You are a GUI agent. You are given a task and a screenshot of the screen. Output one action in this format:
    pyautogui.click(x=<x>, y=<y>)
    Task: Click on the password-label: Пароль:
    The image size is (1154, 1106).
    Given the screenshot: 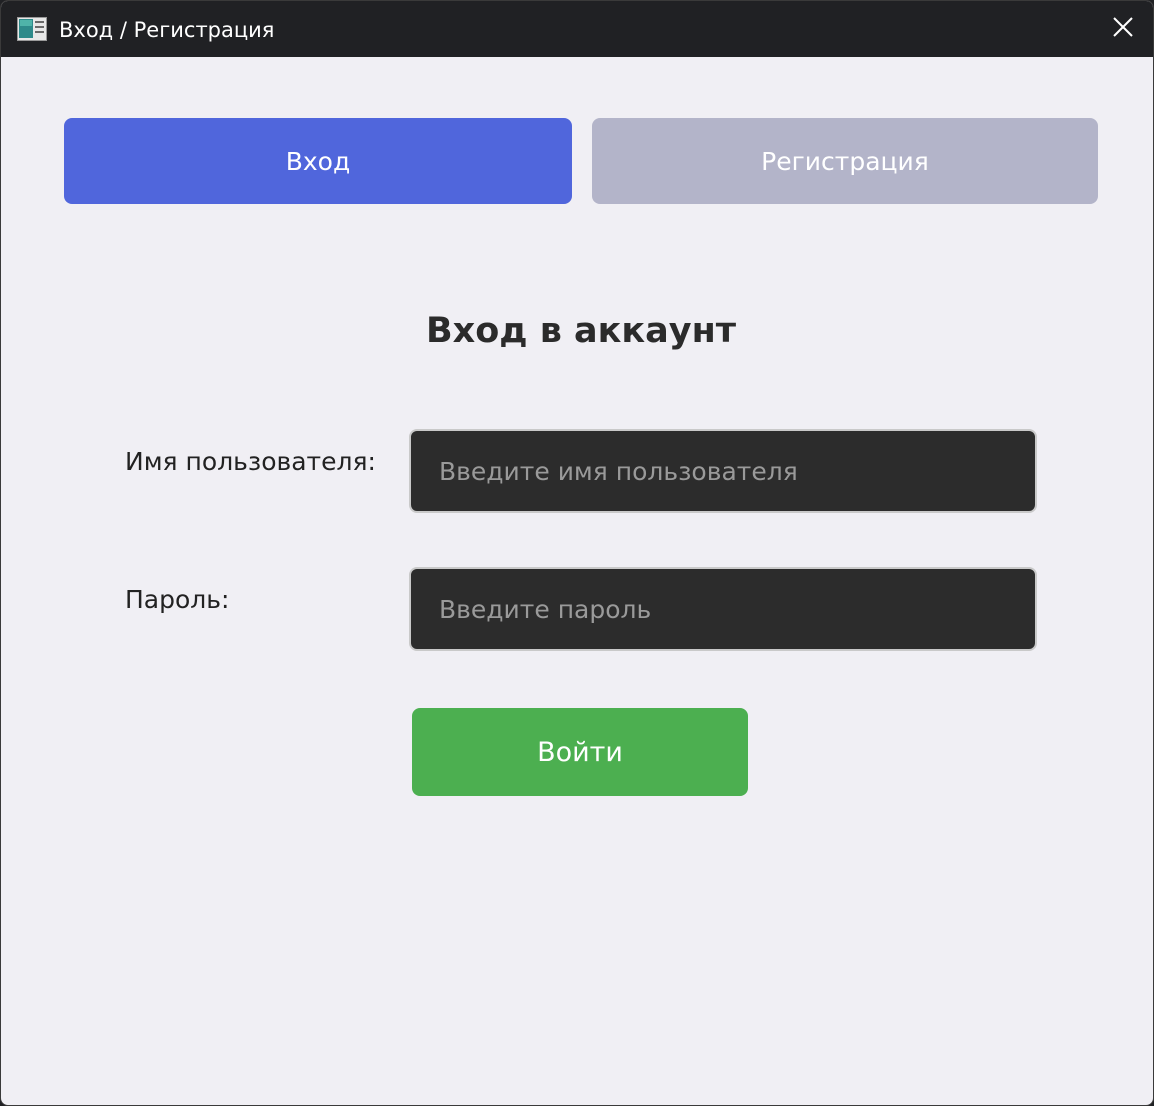 What is the action you would take?
    pyautogui.click(x=177, y=599)
    